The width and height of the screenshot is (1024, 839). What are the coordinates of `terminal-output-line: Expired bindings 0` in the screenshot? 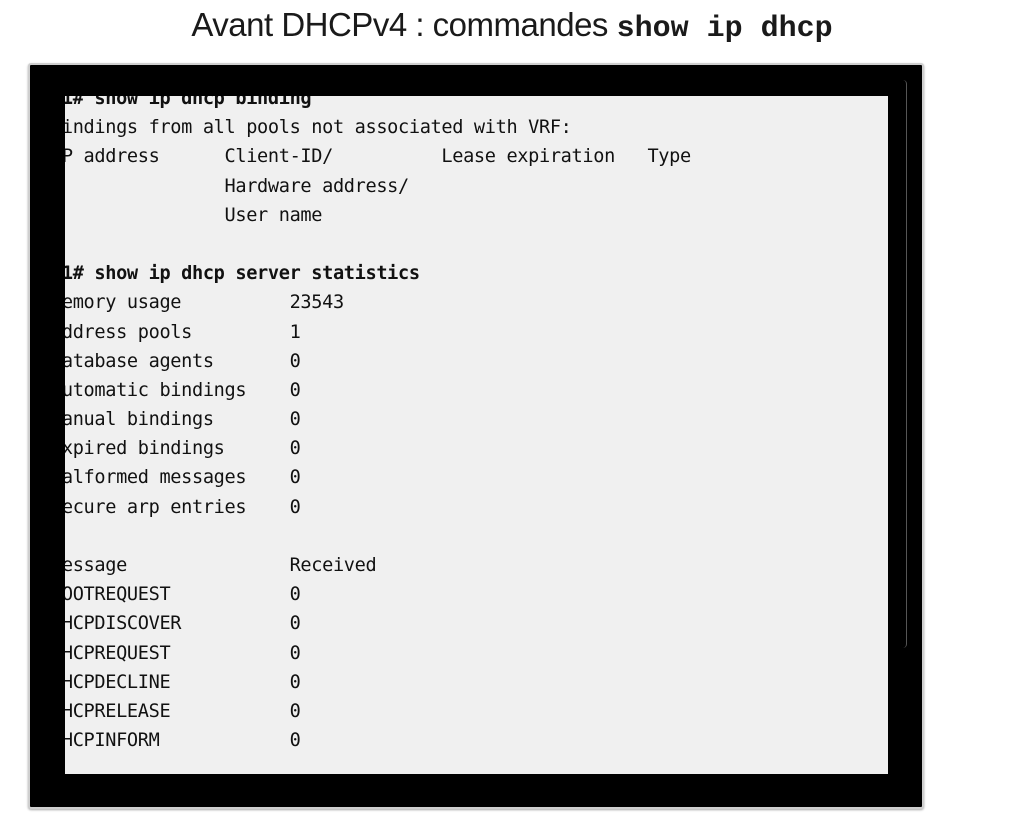 It's located at (183, 449).